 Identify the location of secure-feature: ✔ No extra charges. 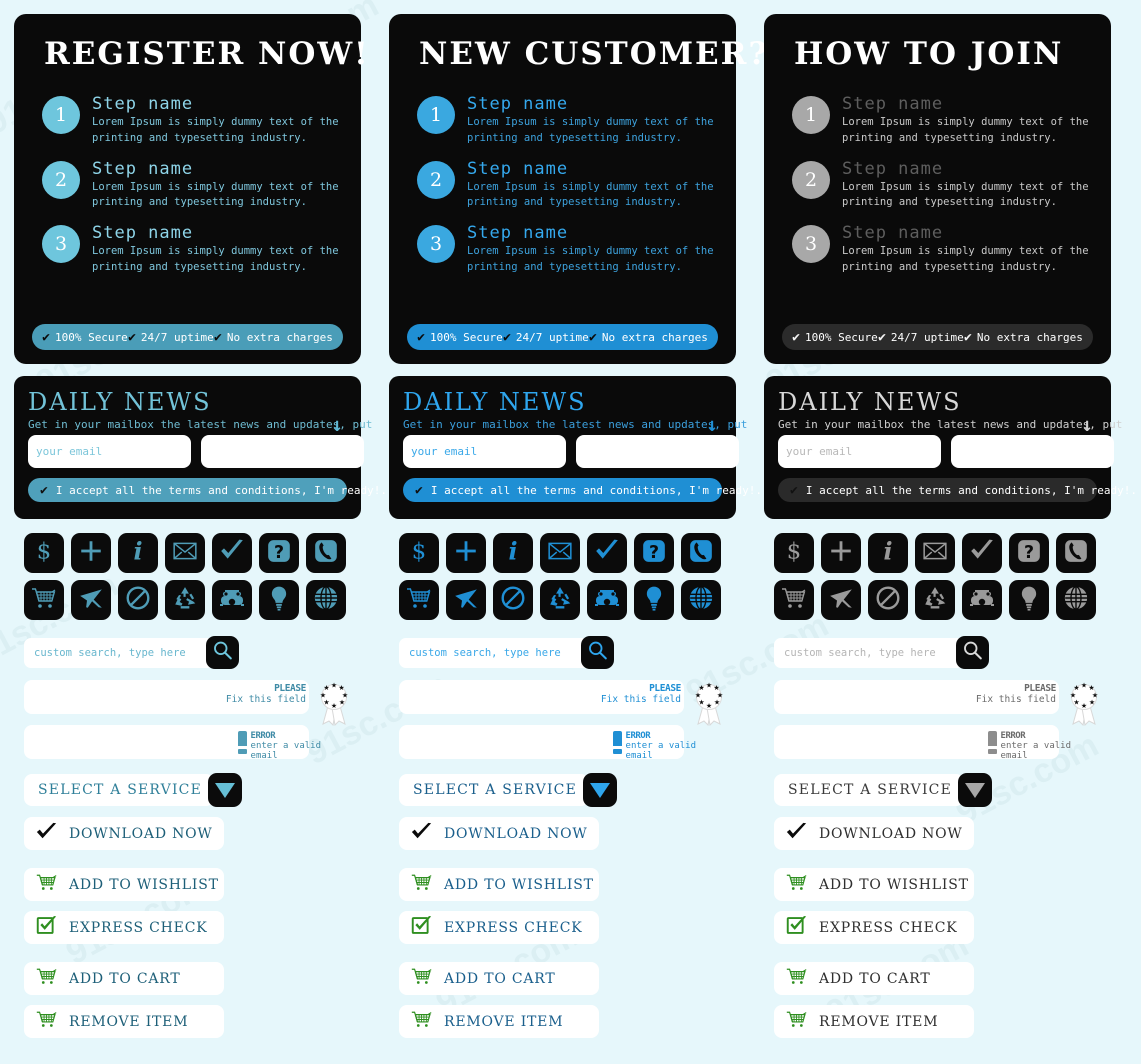
(648, 337).